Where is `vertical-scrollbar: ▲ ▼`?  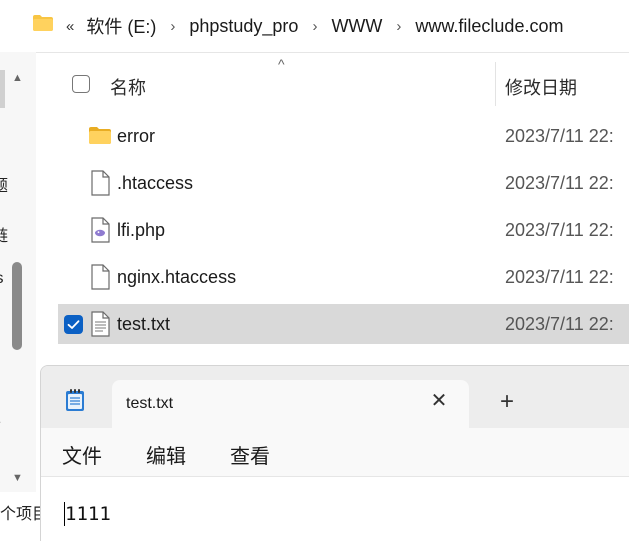
vertical-scrollbar: ▲ ▼ is located at coordinates (17, 272).